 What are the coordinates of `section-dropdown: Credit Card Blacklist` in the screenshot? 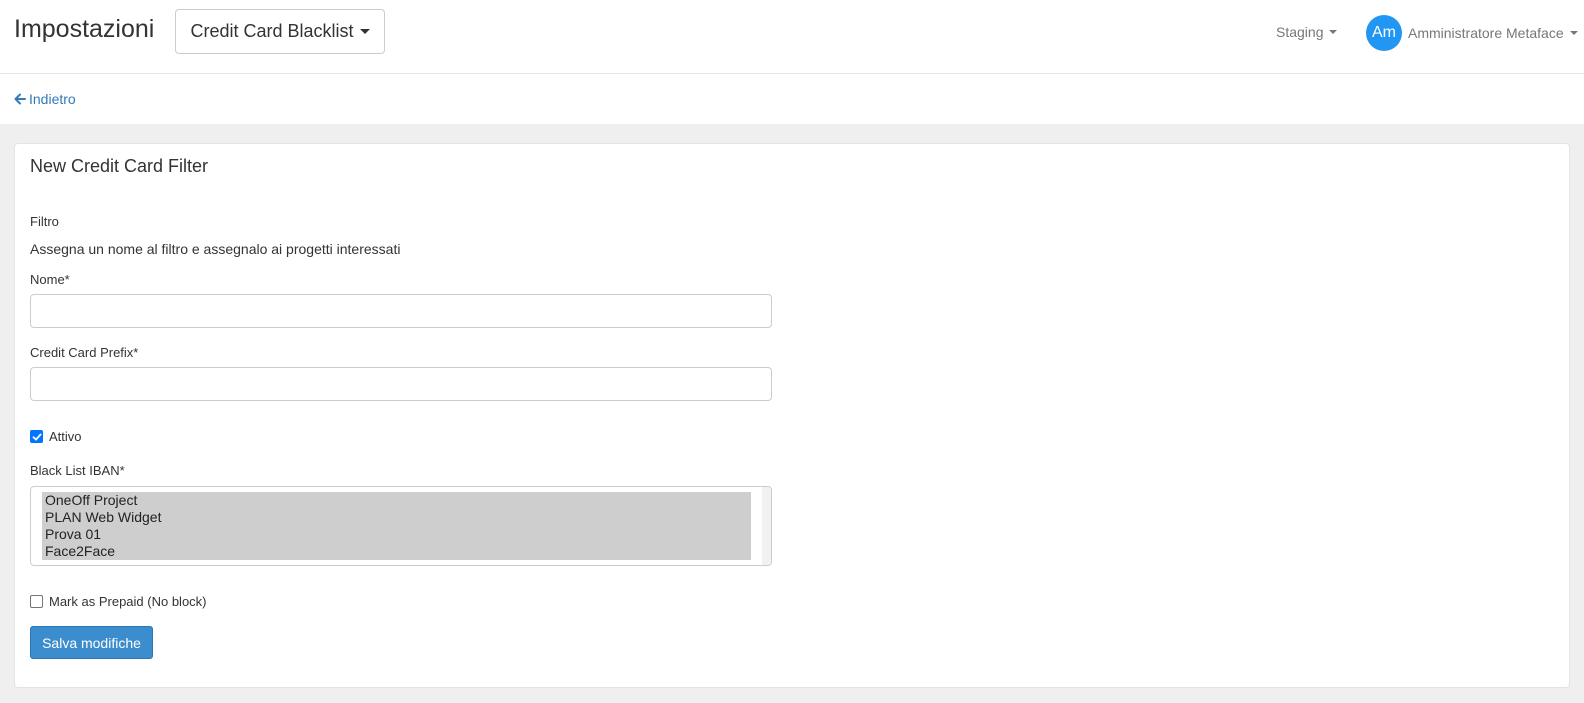 It's located at (280, 31).